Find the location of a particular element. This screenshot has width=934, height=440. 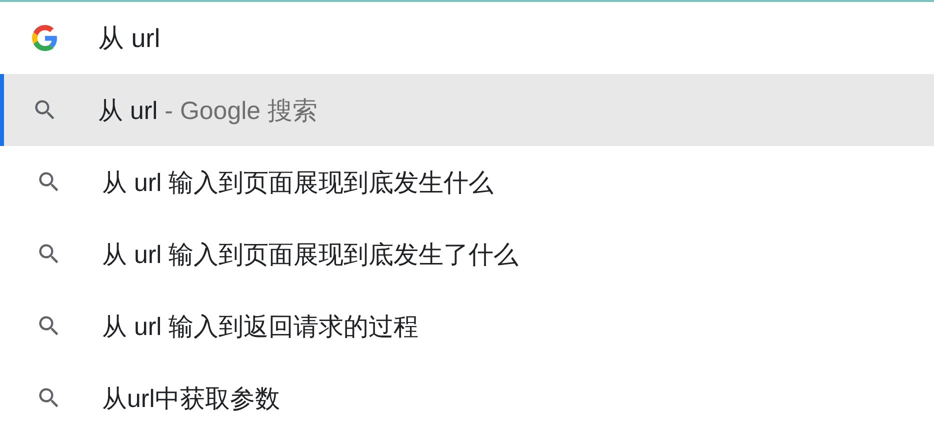

suggestion-text: 从 url 输入到页面展现到底发生什么 is located at coordinates (298, 183).